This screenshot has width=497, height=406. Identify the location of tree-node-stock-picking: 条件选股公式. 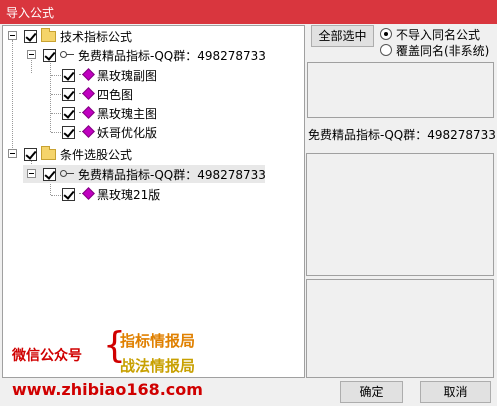
(153, 154).